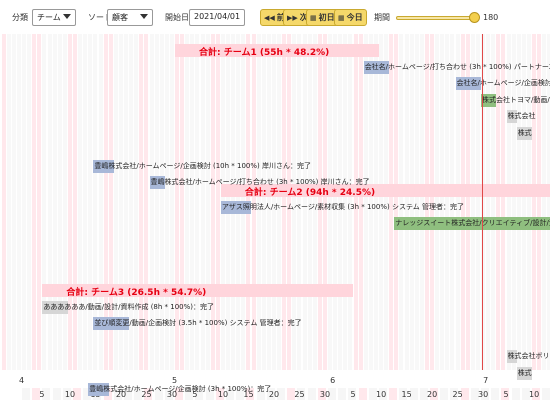  What do you see at coordinates (22, 380) in the screenshot?
I see `axis-month-label: 4` at bounding box center [22, 380].